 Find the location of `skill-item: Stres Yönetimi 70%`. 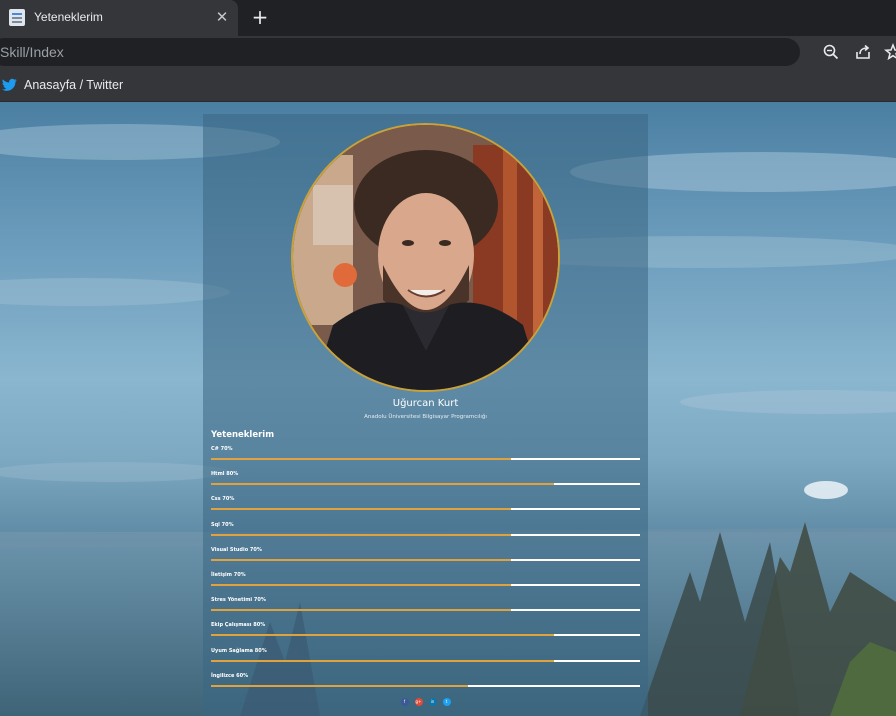

skill-item: Stres Yönetimi 70% is located at coordinates (425, 609).